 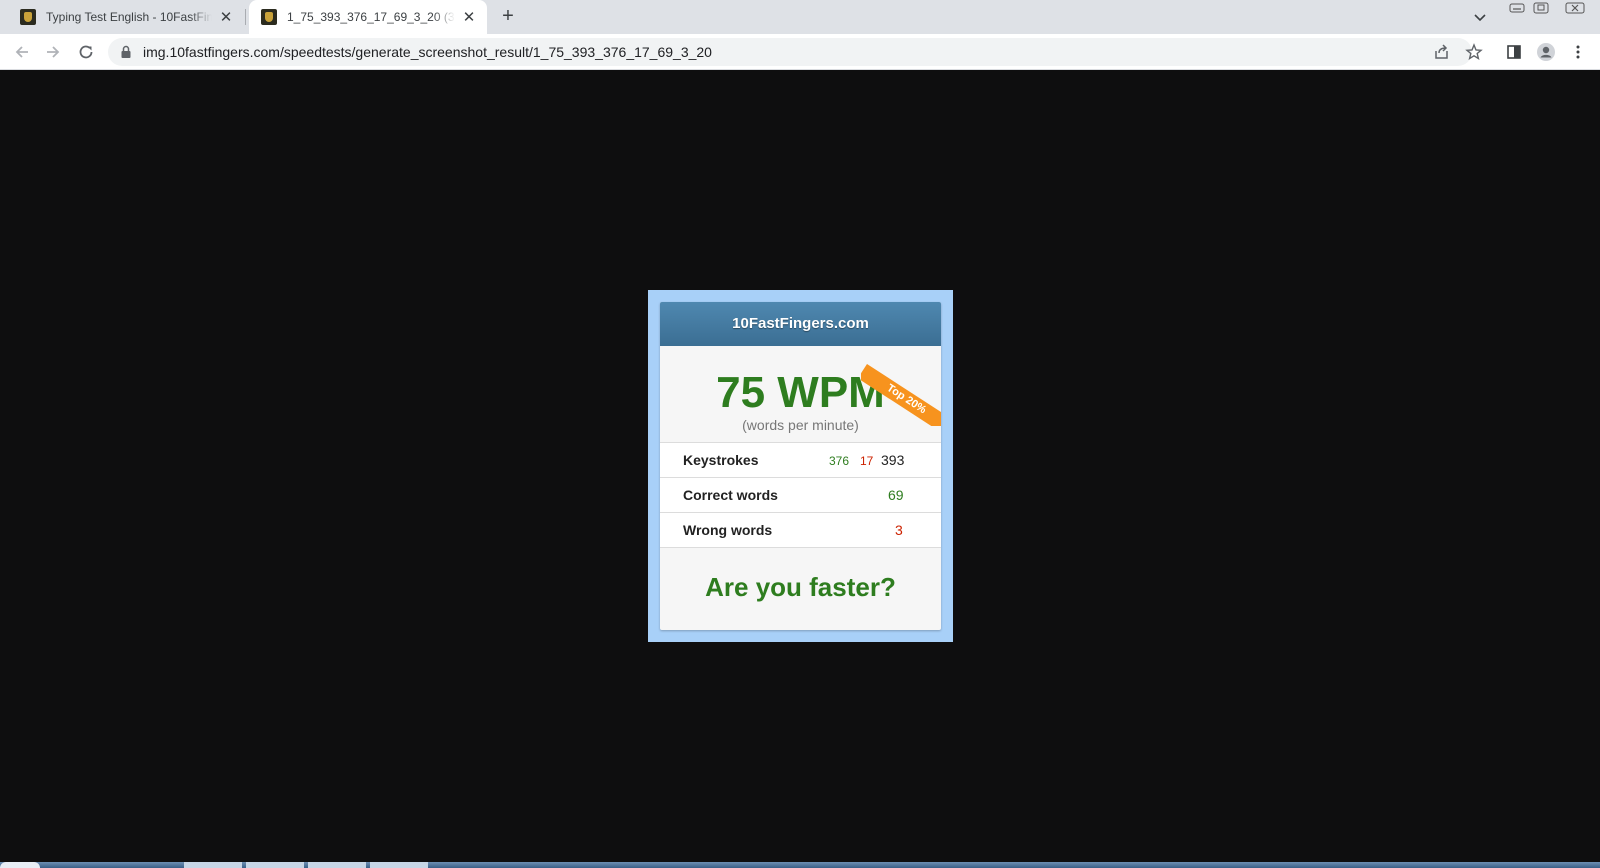 I want to click on start-button, so click(x=20, y=865).